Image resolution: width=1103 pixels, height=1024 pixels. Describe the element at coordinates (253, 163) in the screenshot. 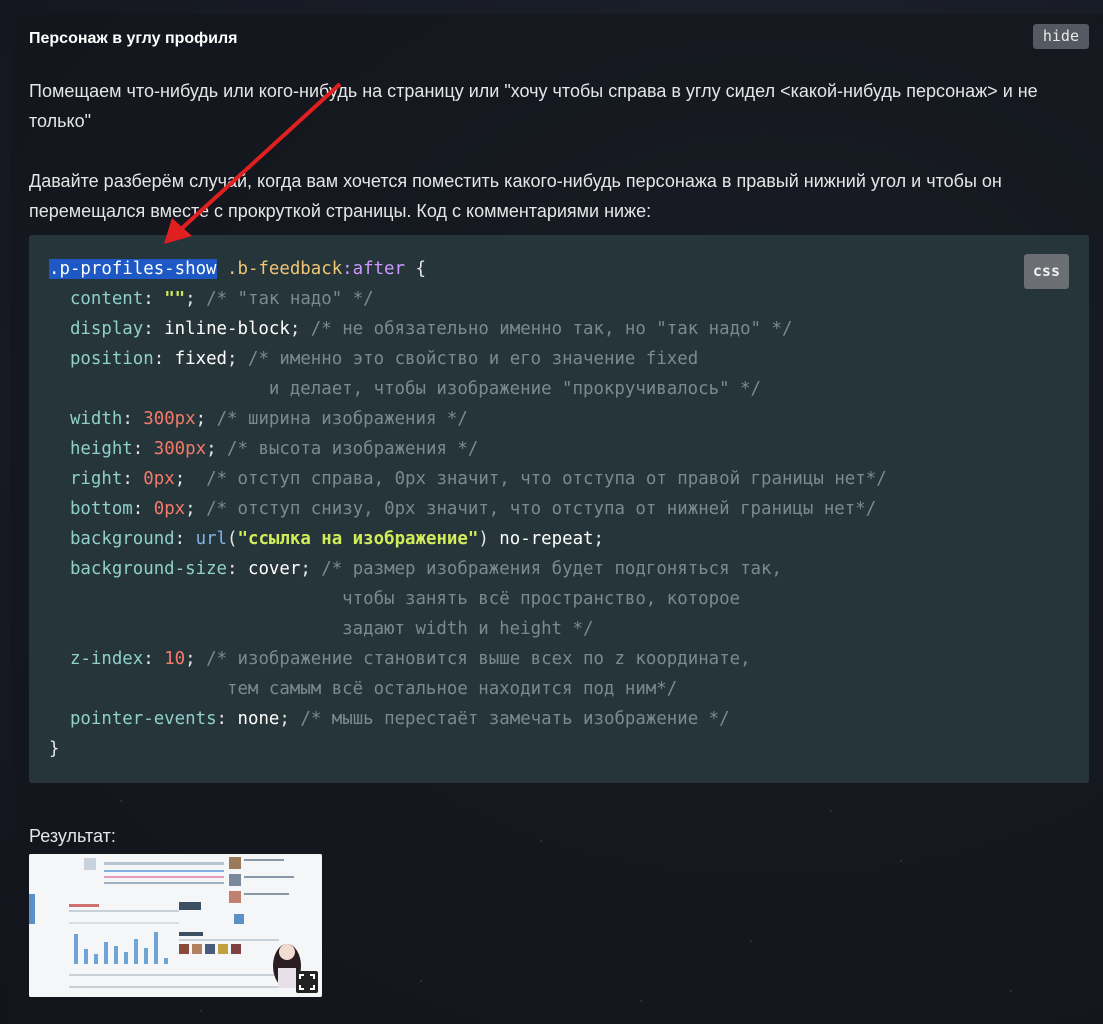

I see `red-arrow-annotation` at that location.